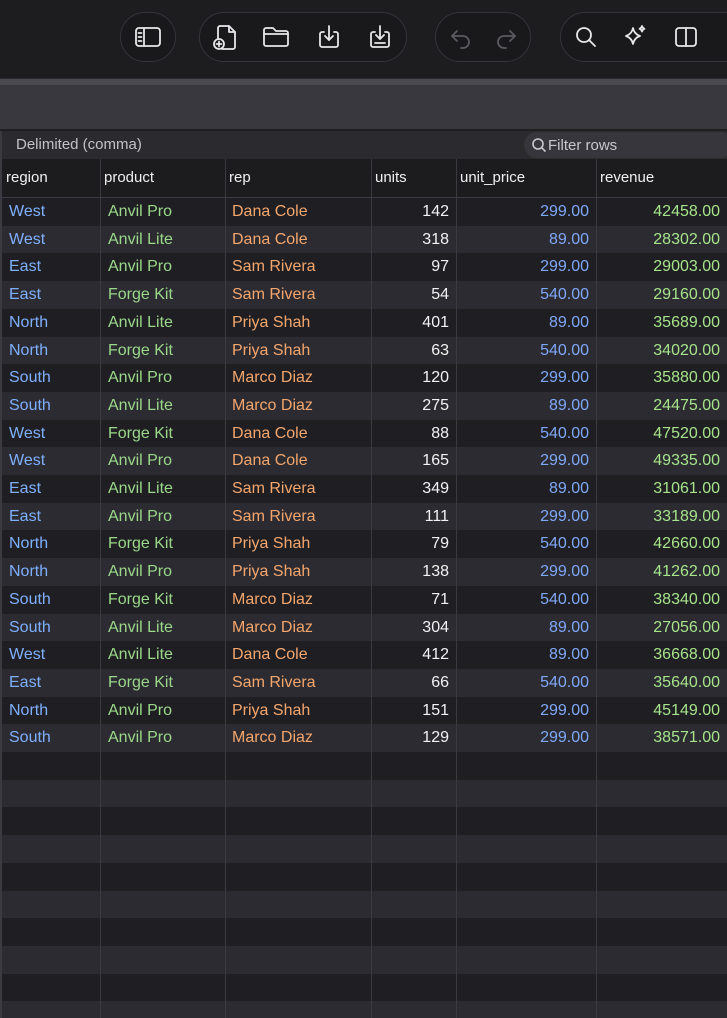  What do you see at coordinates (435, 655) in the screenshot?
I see `cell-units: 412` at bounding box center [435, 655].